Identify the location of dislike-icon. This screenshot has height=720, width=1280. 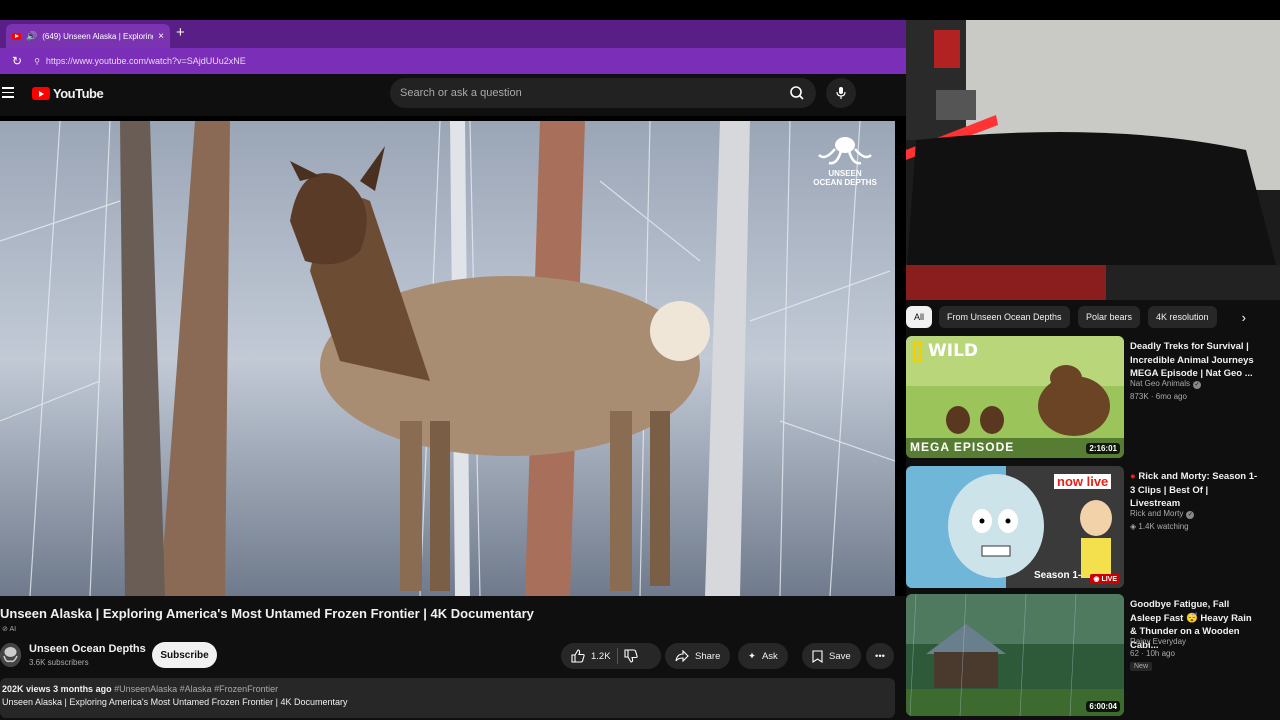
(630, 656).